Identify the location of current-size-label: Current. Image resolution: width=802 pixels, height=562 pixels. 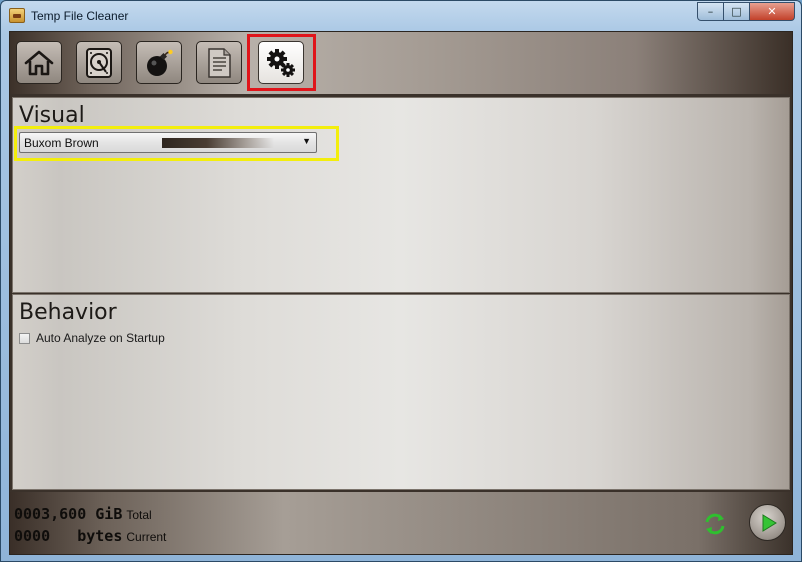
(146, 537).